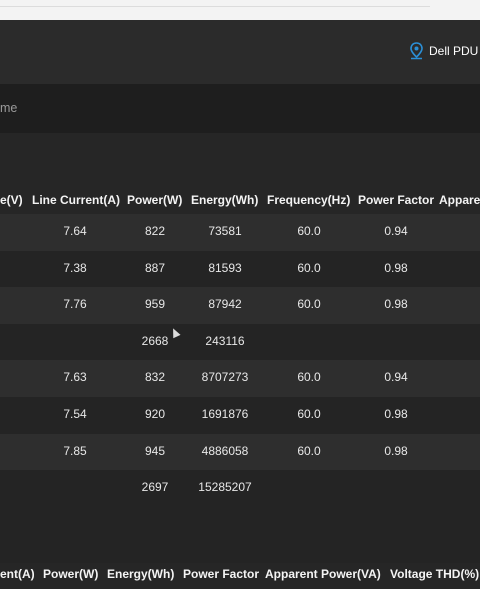 The width and height of the screenshot is (480, 589). Describe the element at coordinates (225, 200) in the screenshot. I see `col-energy: Energy(Wh)` at that location.